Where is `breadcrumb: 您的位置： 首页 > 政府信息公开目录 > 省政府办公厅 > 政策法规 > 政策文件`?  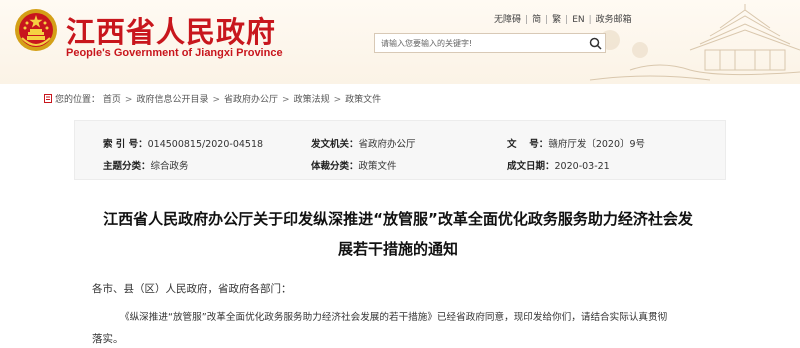
breadcrumb: 您的位置： 首页 > 政府信息公开目录 > 省政府办公厅 > 政策法规 > 政策文件 is located at coordinates (212, 98).